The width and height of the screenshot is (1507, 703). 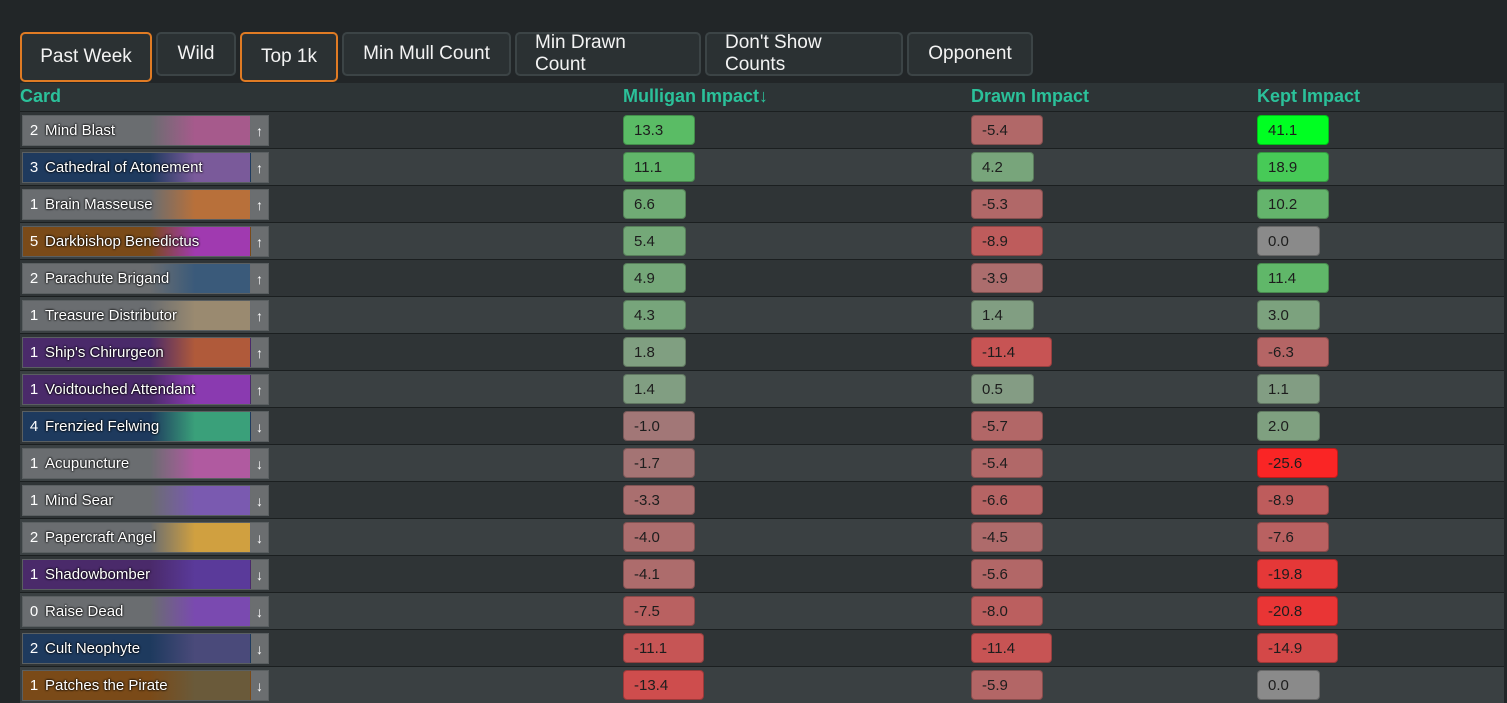 What do you see at coordinates (659, 500) in the screenshot?
I see `mulligan-impact-value: -3.3` at bounding box center [659, 500].